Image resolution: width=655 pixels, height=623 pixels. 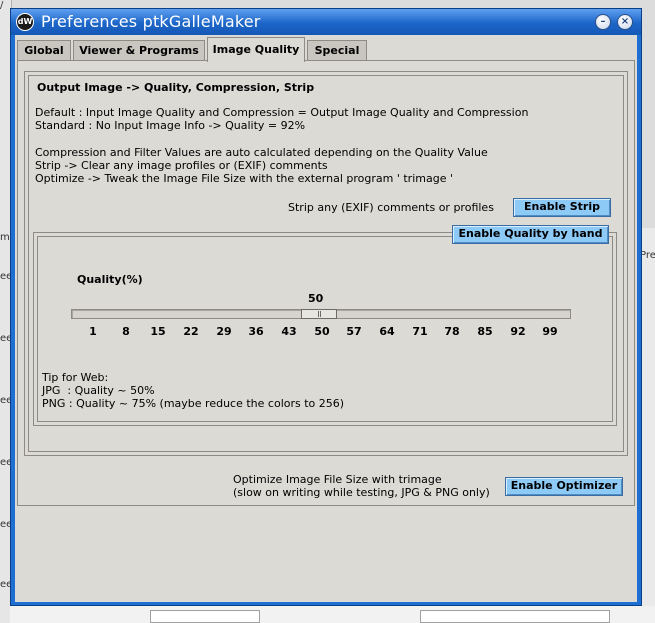 What do you see at coordinates (337, 479) in the screenshot?
I see `optimize-label: Optimize Image File Size with trimage` at bounding box center [337, 479].